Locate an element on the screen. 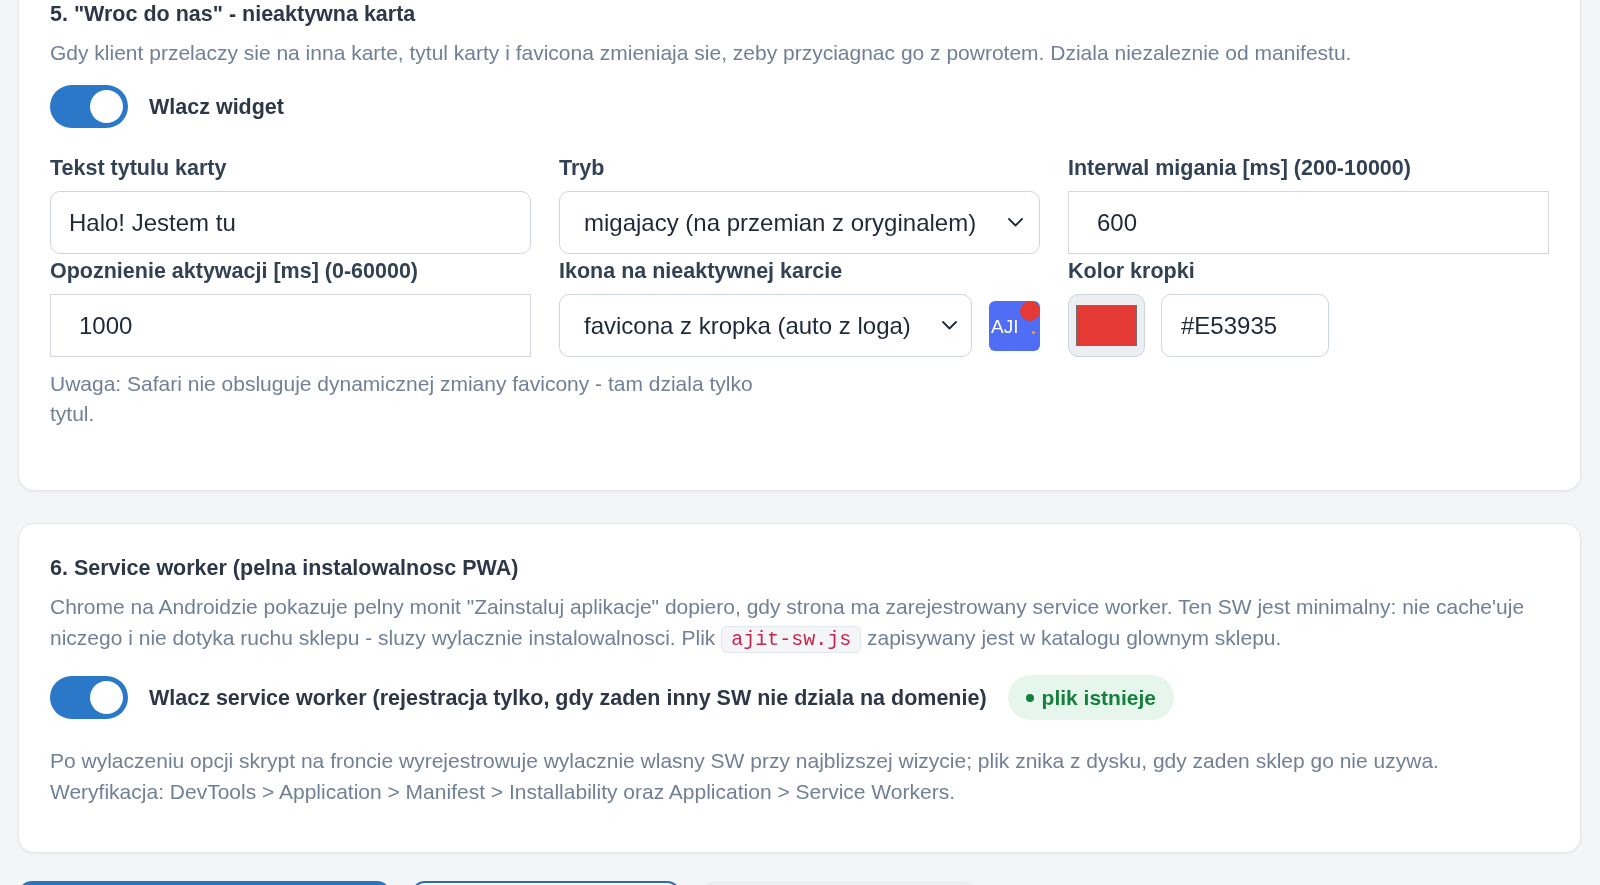 The image size is (1600, 885). section-title: 6. Service worker (pelna instalowalnosc PWA) is located at coordinates (285, 568).